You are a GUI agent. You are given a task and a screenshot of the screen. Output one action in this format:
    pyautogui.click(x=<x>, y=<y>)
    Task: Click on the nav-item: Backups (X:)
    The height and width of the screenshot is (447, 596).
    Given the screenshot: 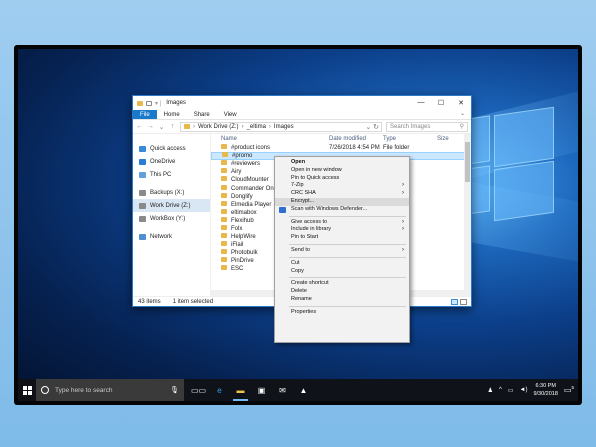 What is the action you would take?
    pyautogui.click(x=171, y=192)
    